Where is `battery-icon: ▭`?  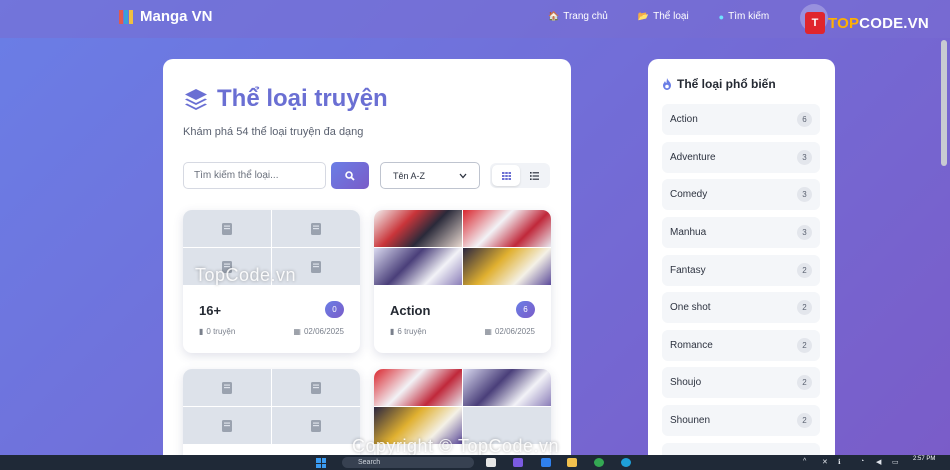 battery-icon: ▭ is located at coordinates (896, 462).